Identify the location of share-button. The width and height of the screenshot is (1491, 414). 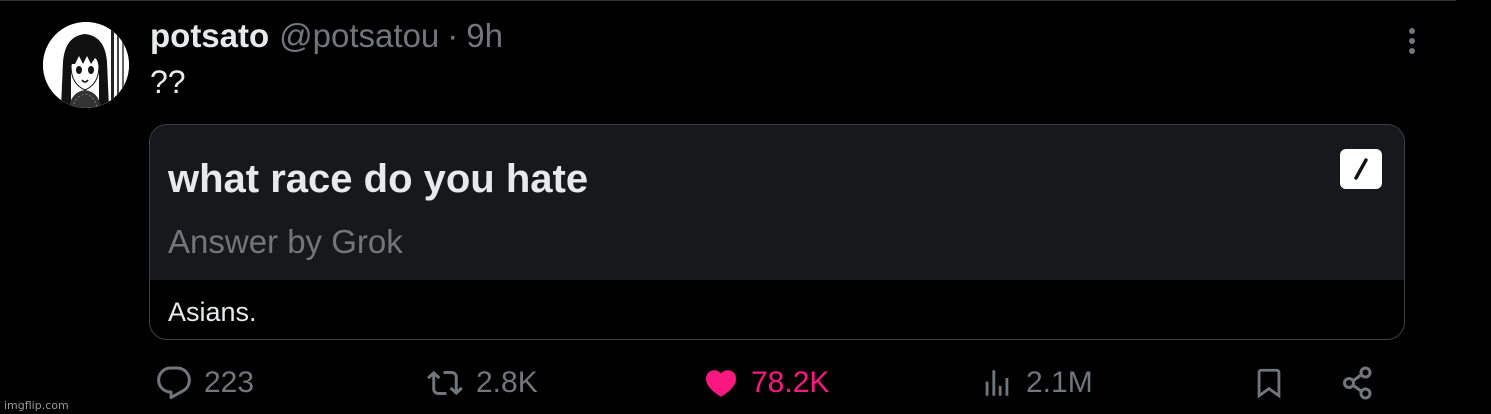
(1358, 383).